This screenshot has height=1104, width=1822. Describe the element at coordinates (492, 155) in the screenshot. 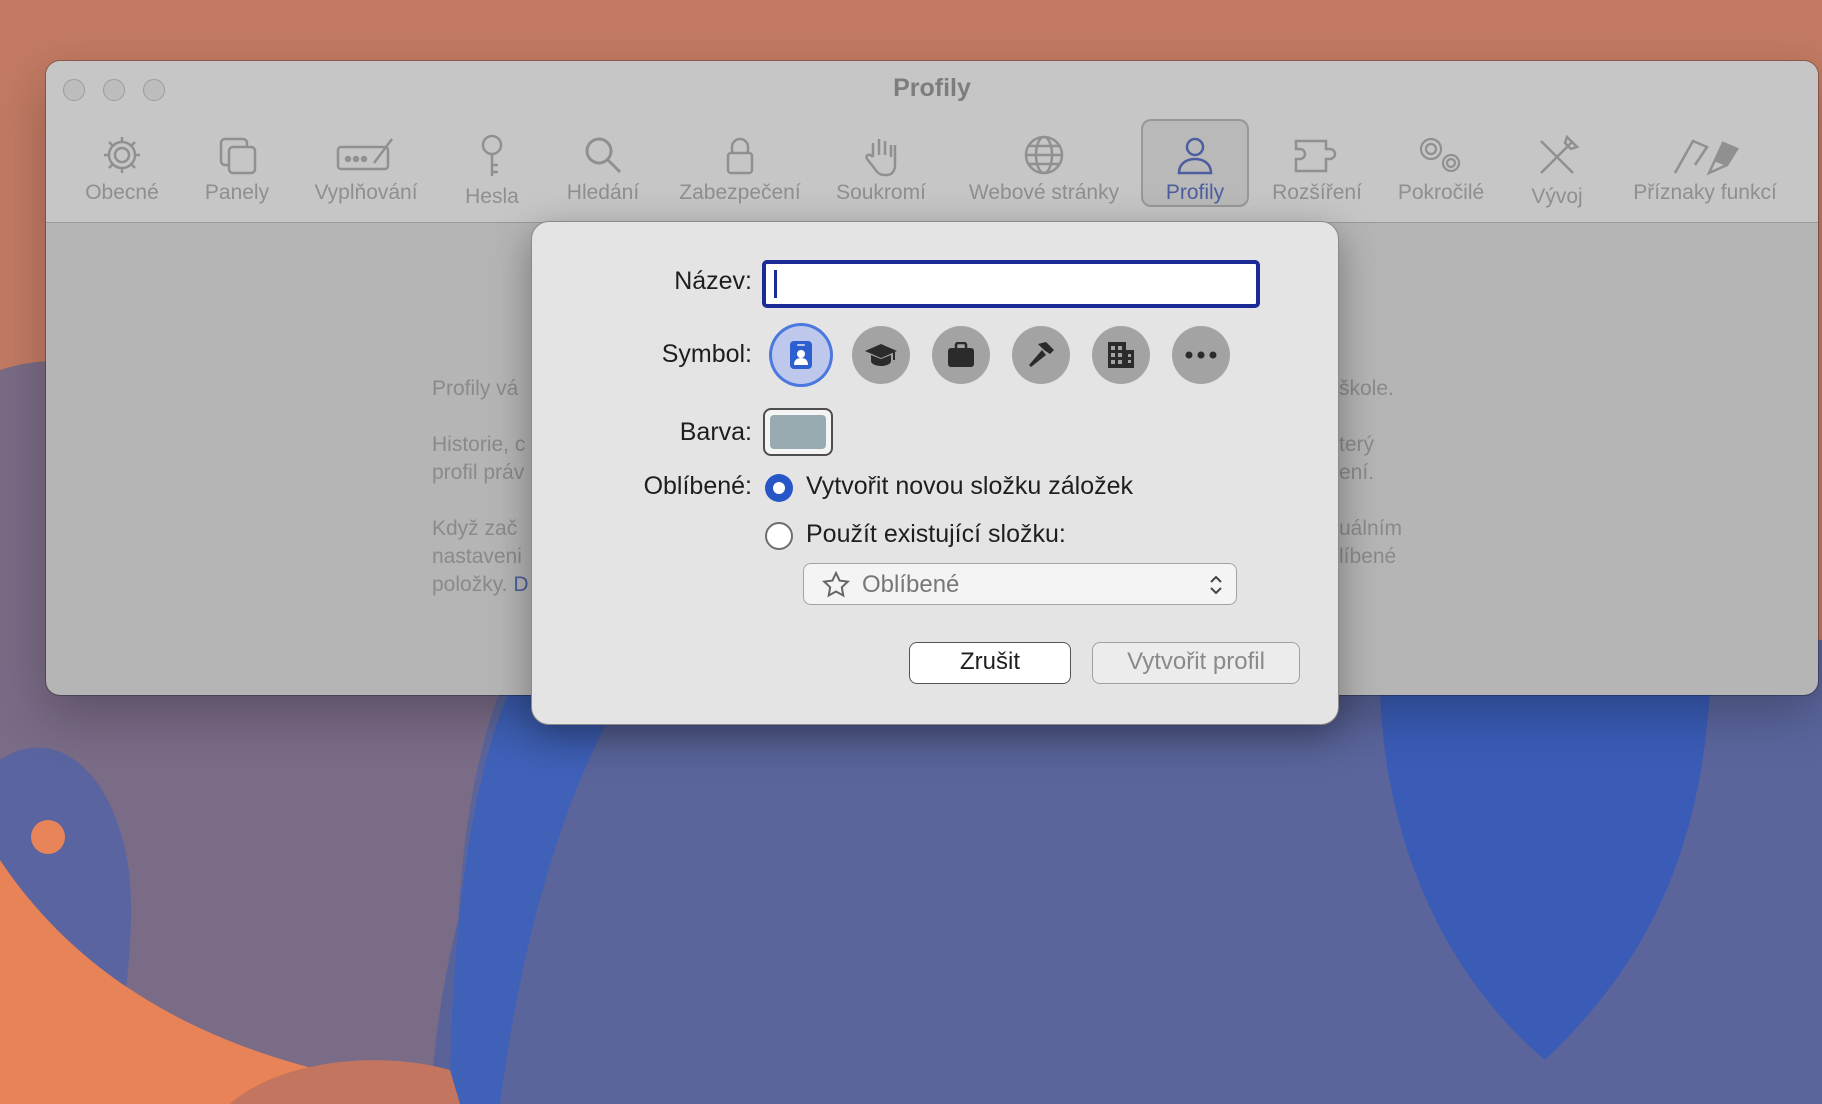

I see `key-icon` at that location.